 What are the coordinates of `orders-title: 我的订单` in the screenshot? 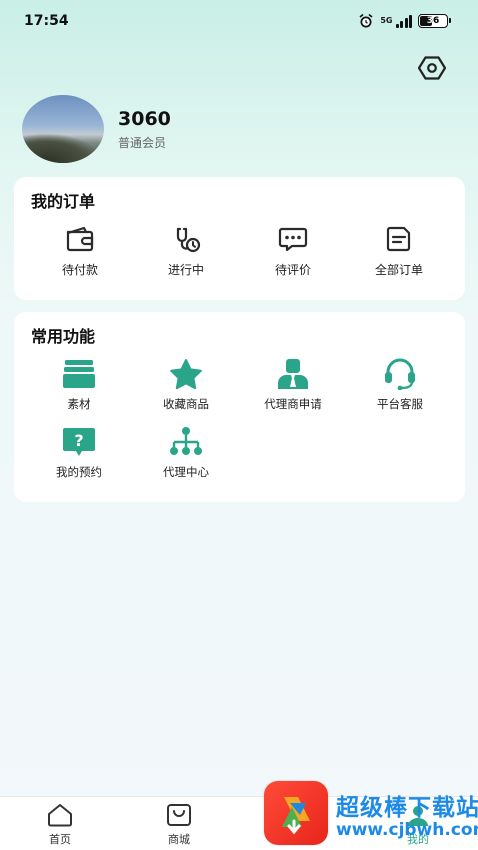 It's located at (63, 201).